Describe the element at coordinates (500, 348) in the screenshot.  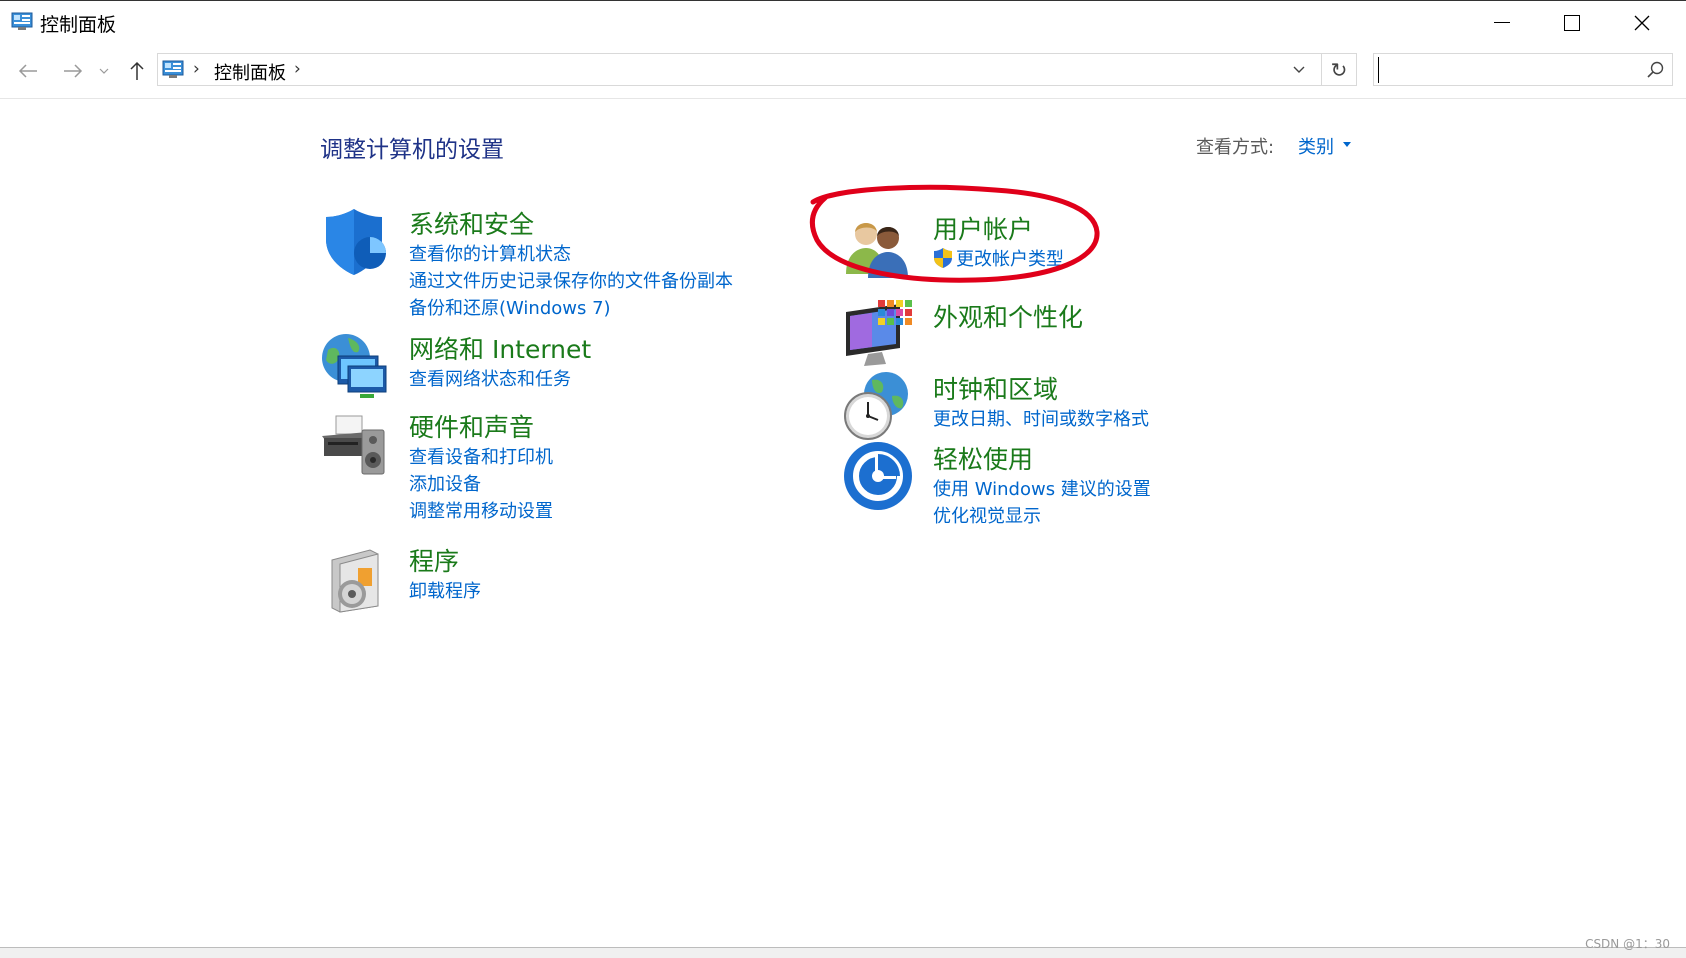
I see `category-title: 网络和 Internet` at that location.